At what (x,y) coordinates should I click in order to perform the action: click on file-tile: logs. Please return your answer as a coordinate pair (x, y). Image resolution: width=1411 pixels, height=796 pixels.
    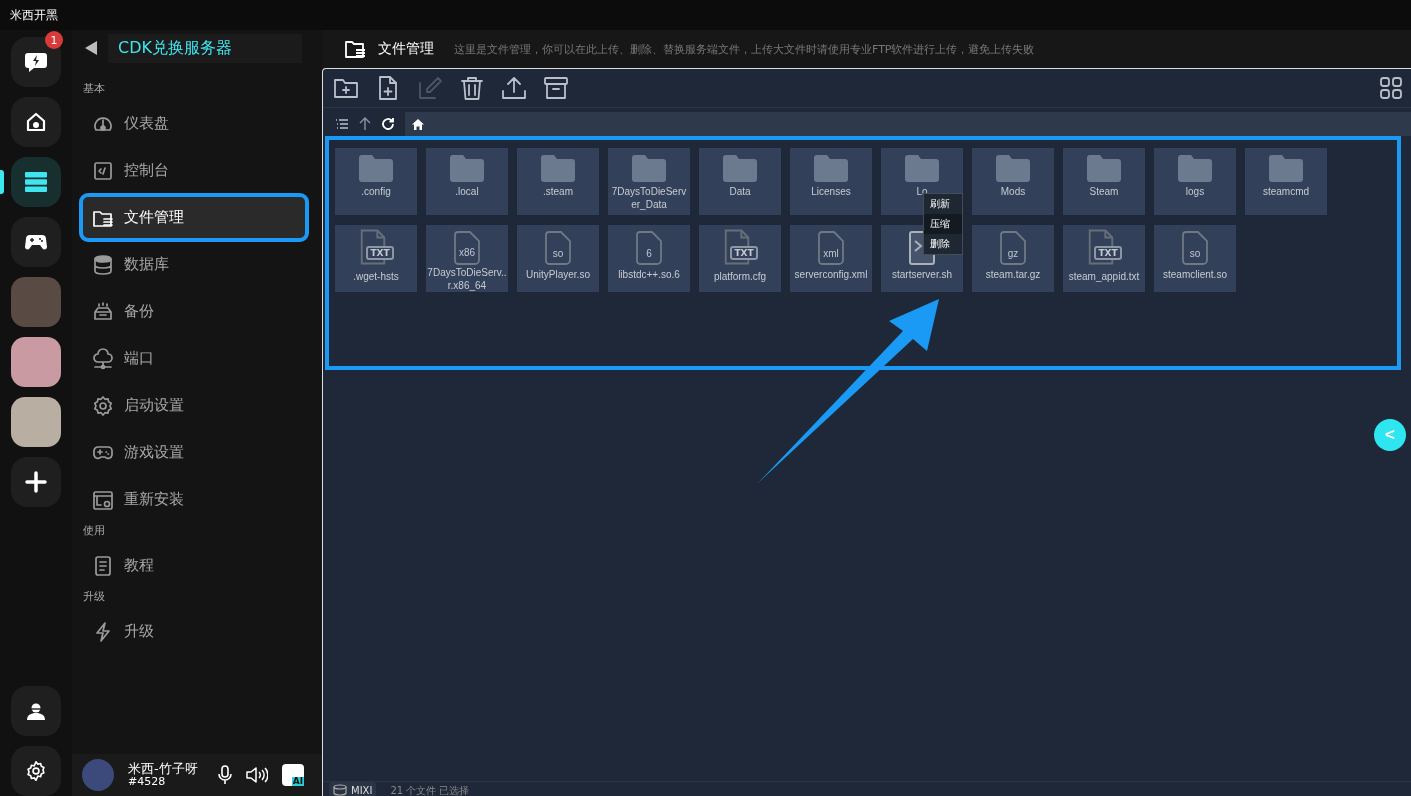
    Looking at the image, I should click on (1195, 181).